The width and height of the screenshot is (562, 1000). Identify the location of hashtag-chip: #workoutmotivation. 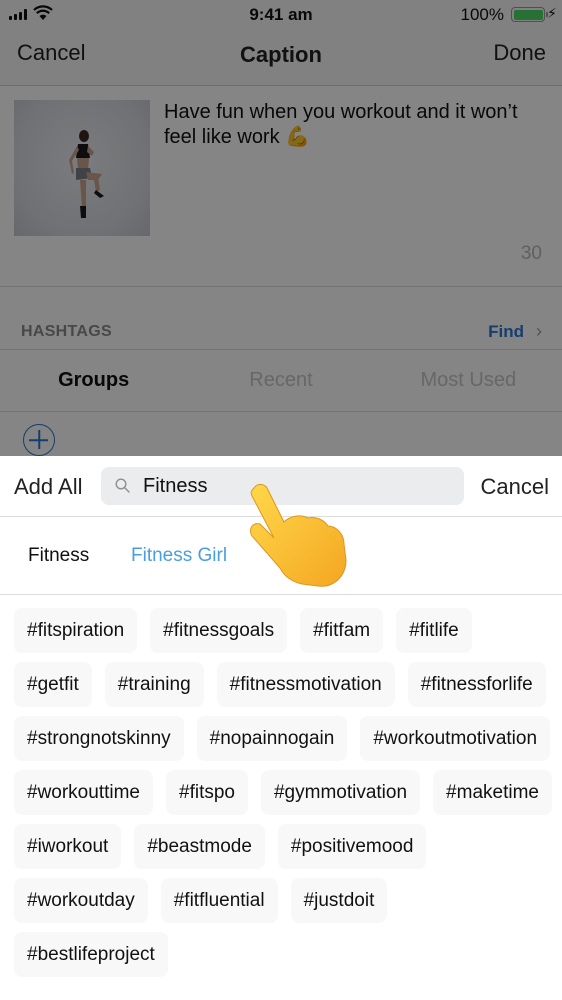
(455, 738).